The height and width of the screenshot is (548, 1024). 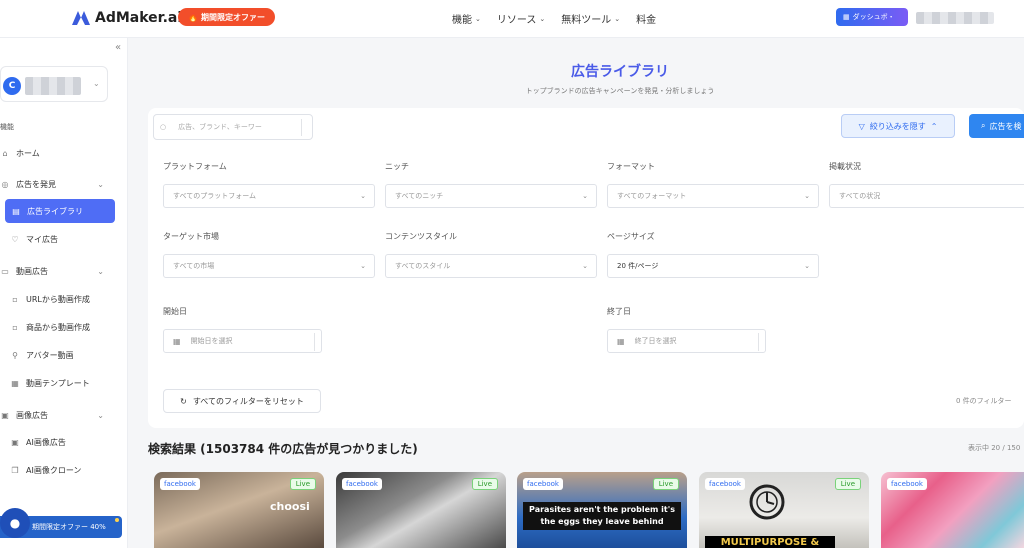 I want to click on sidebar-item-url-to-video: ▫ URLから動画作成, so click(x=64, y=299).